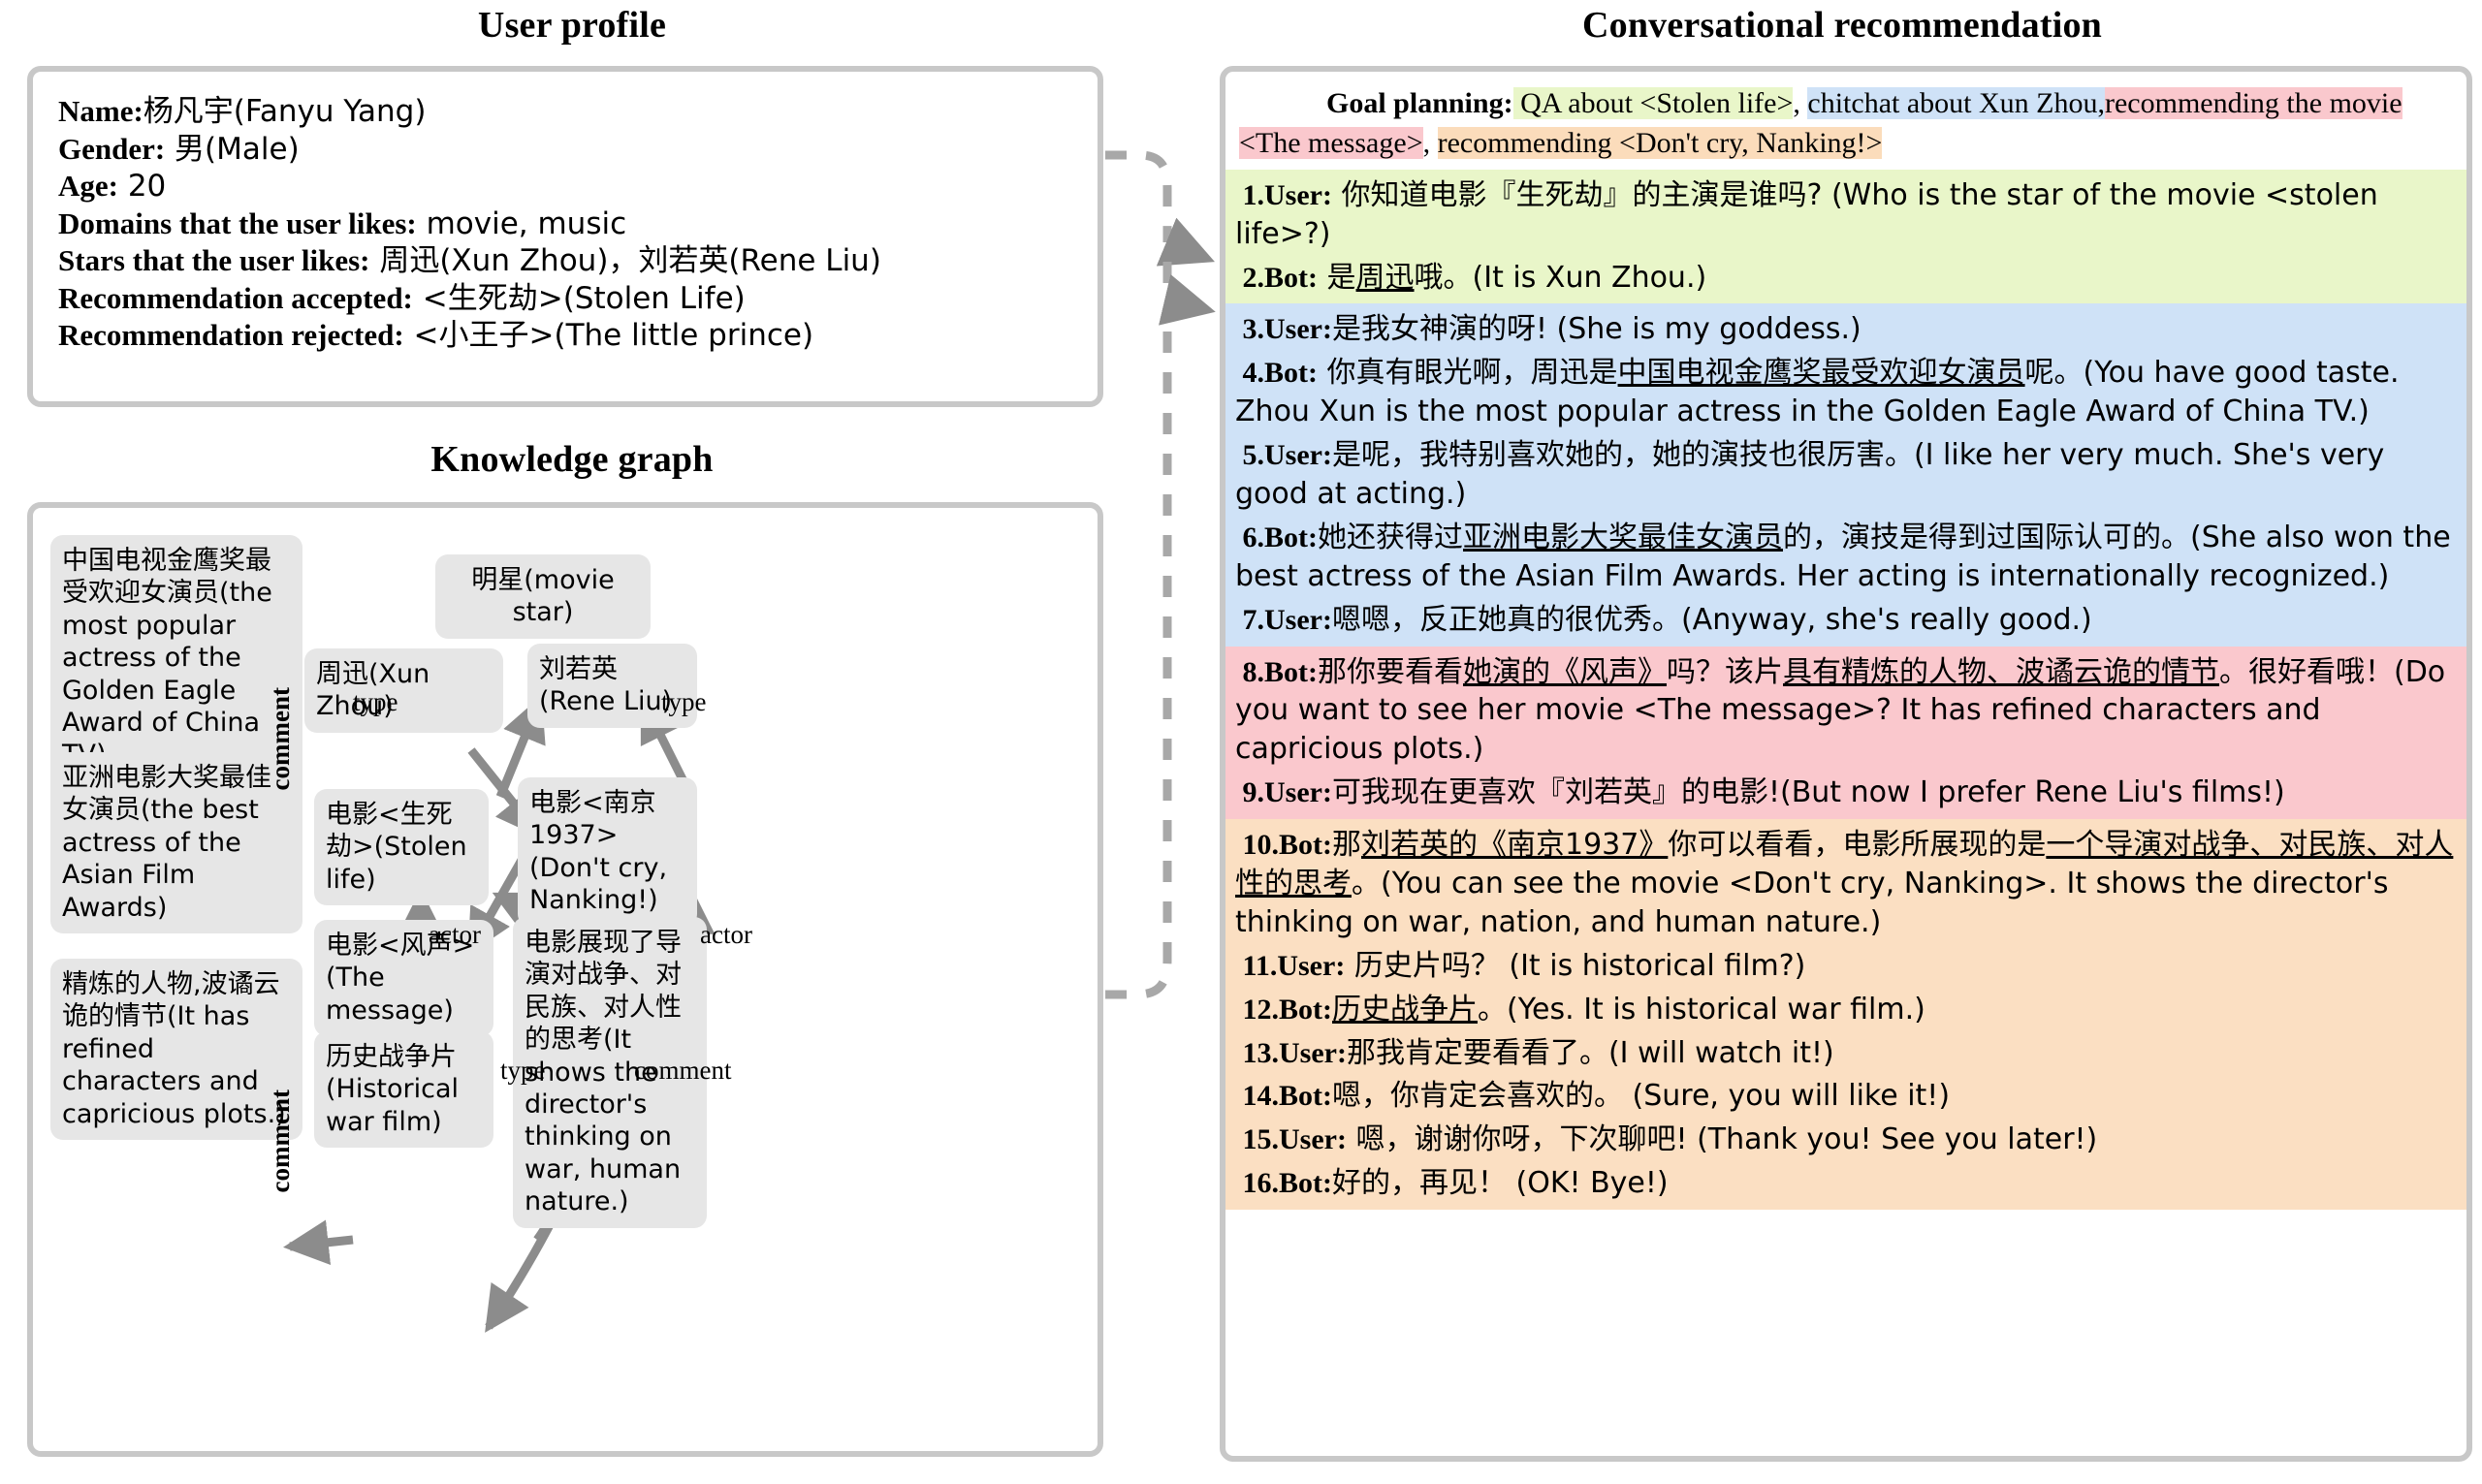 Image resolution: width=2482 pixels, height=1484 pixels. I want to click on dialog-turn-speaker: 5.User:, so click(1283, 456).